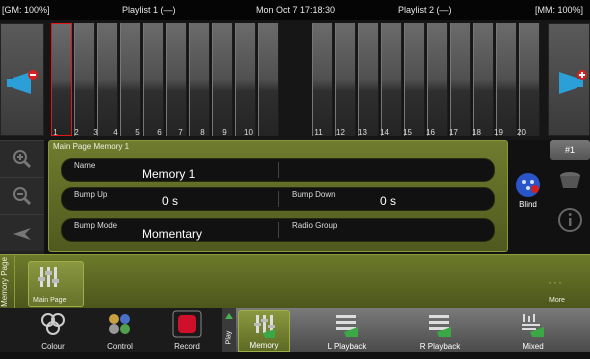 This screenshot has height=359, width=590. Describe the element at coordinates (425, 10) in the screenshot. I see `playlist-2-label: Playlist 2 (—)` at that location.